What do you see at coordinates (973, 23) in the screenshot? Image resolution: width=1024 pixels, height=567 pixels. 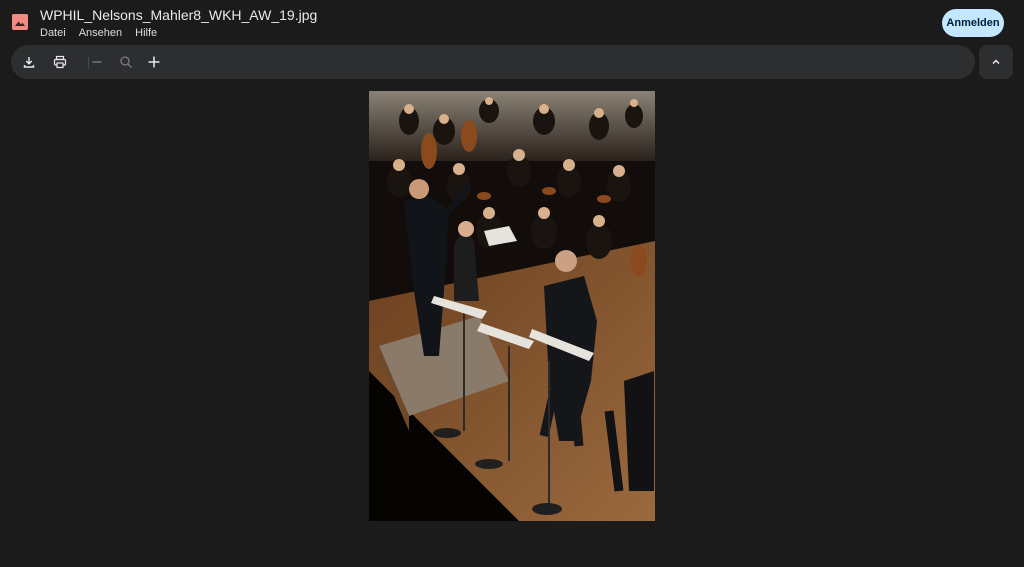 I see `sign-in-button: Anmelden` at bounding box center [973, 23].